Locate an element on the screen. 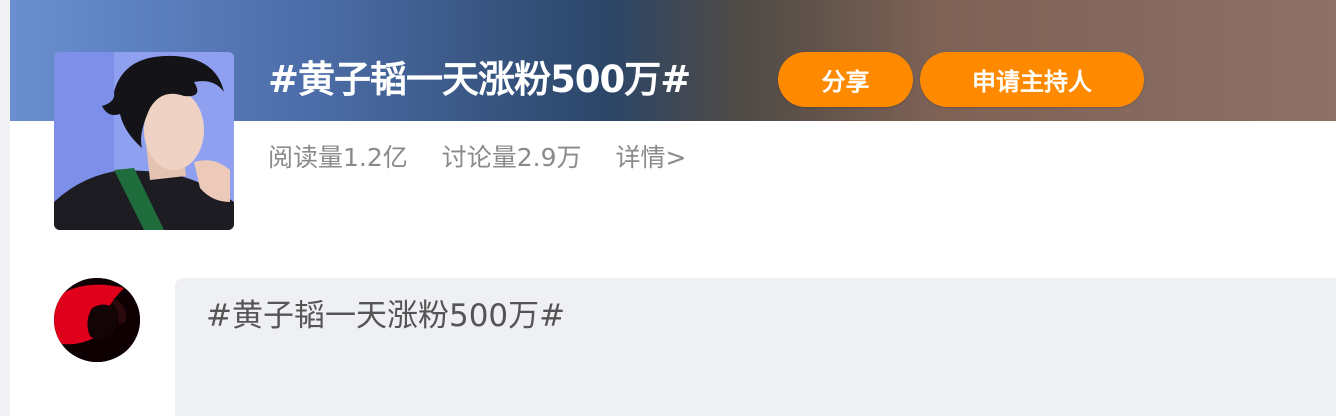 The image size is (1336, 416). topic-cover-image is located at coordinates (144, 141).